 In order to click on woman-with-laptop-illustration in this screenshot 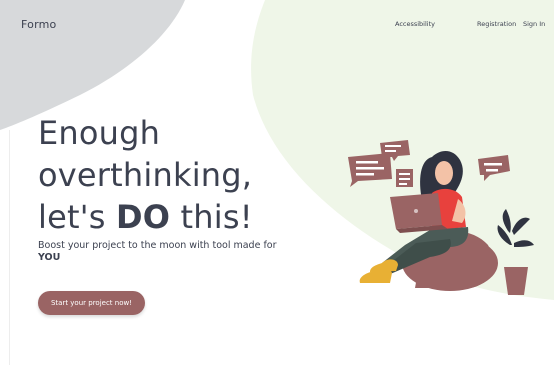, I will do `click(441, 217)`.